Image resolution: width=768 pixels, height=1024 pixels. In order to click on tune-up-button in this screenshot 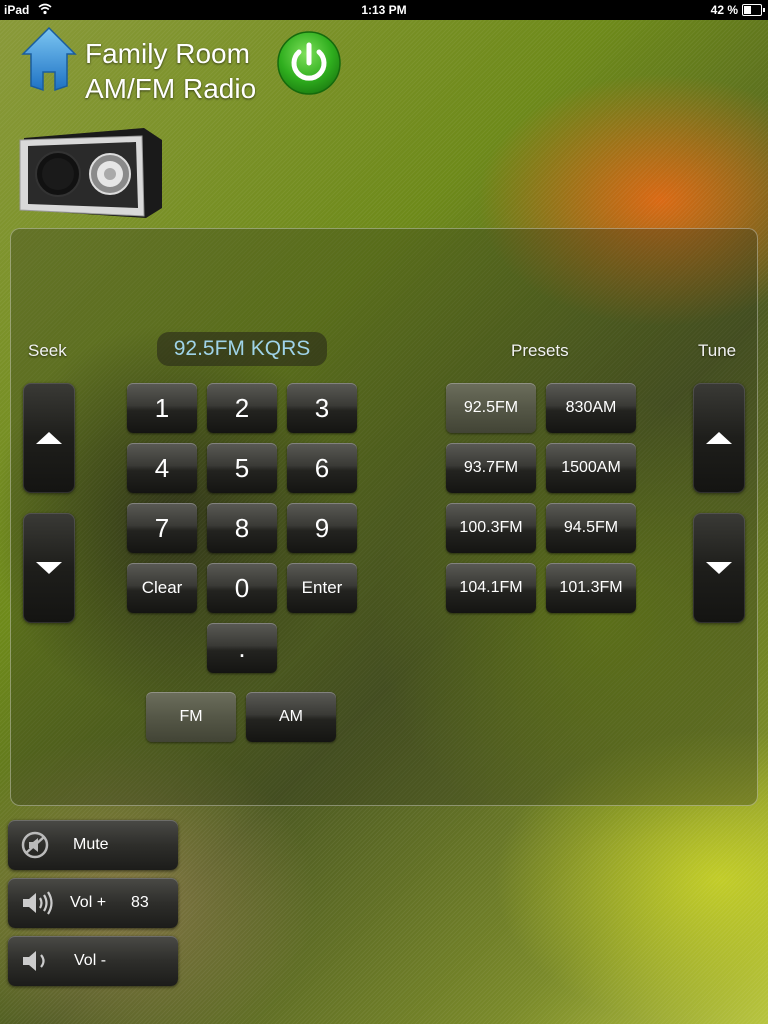, I will do `click(719, 438)`.